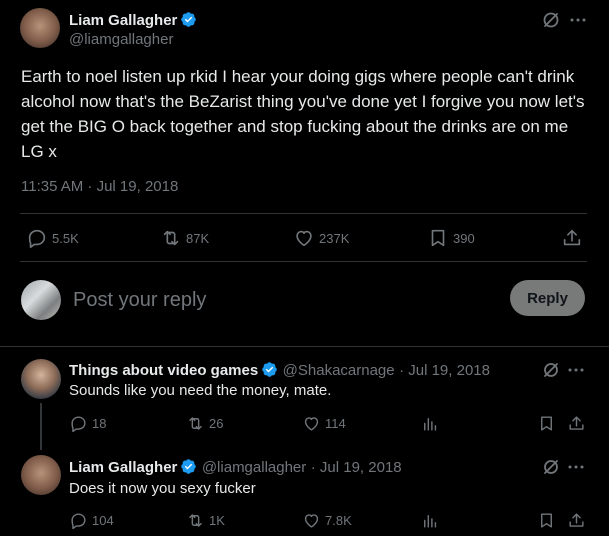 The width and height of the screenshot is (609, 536). I want to click on like-count: 114, so click(335, 423).